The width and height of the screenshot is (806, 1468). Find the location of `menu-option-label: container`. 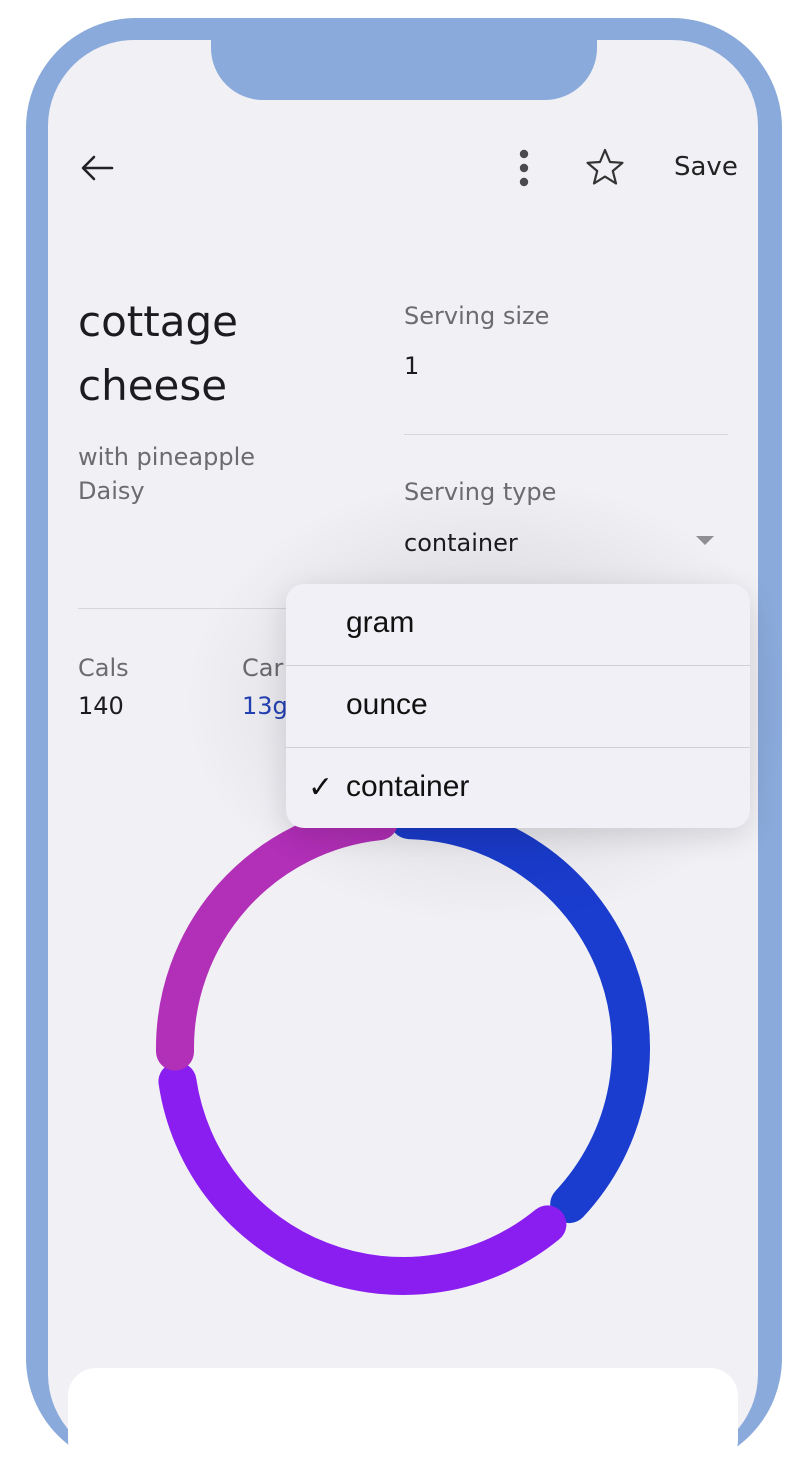

menu-option-label: container is located at coordinates (408, 786).